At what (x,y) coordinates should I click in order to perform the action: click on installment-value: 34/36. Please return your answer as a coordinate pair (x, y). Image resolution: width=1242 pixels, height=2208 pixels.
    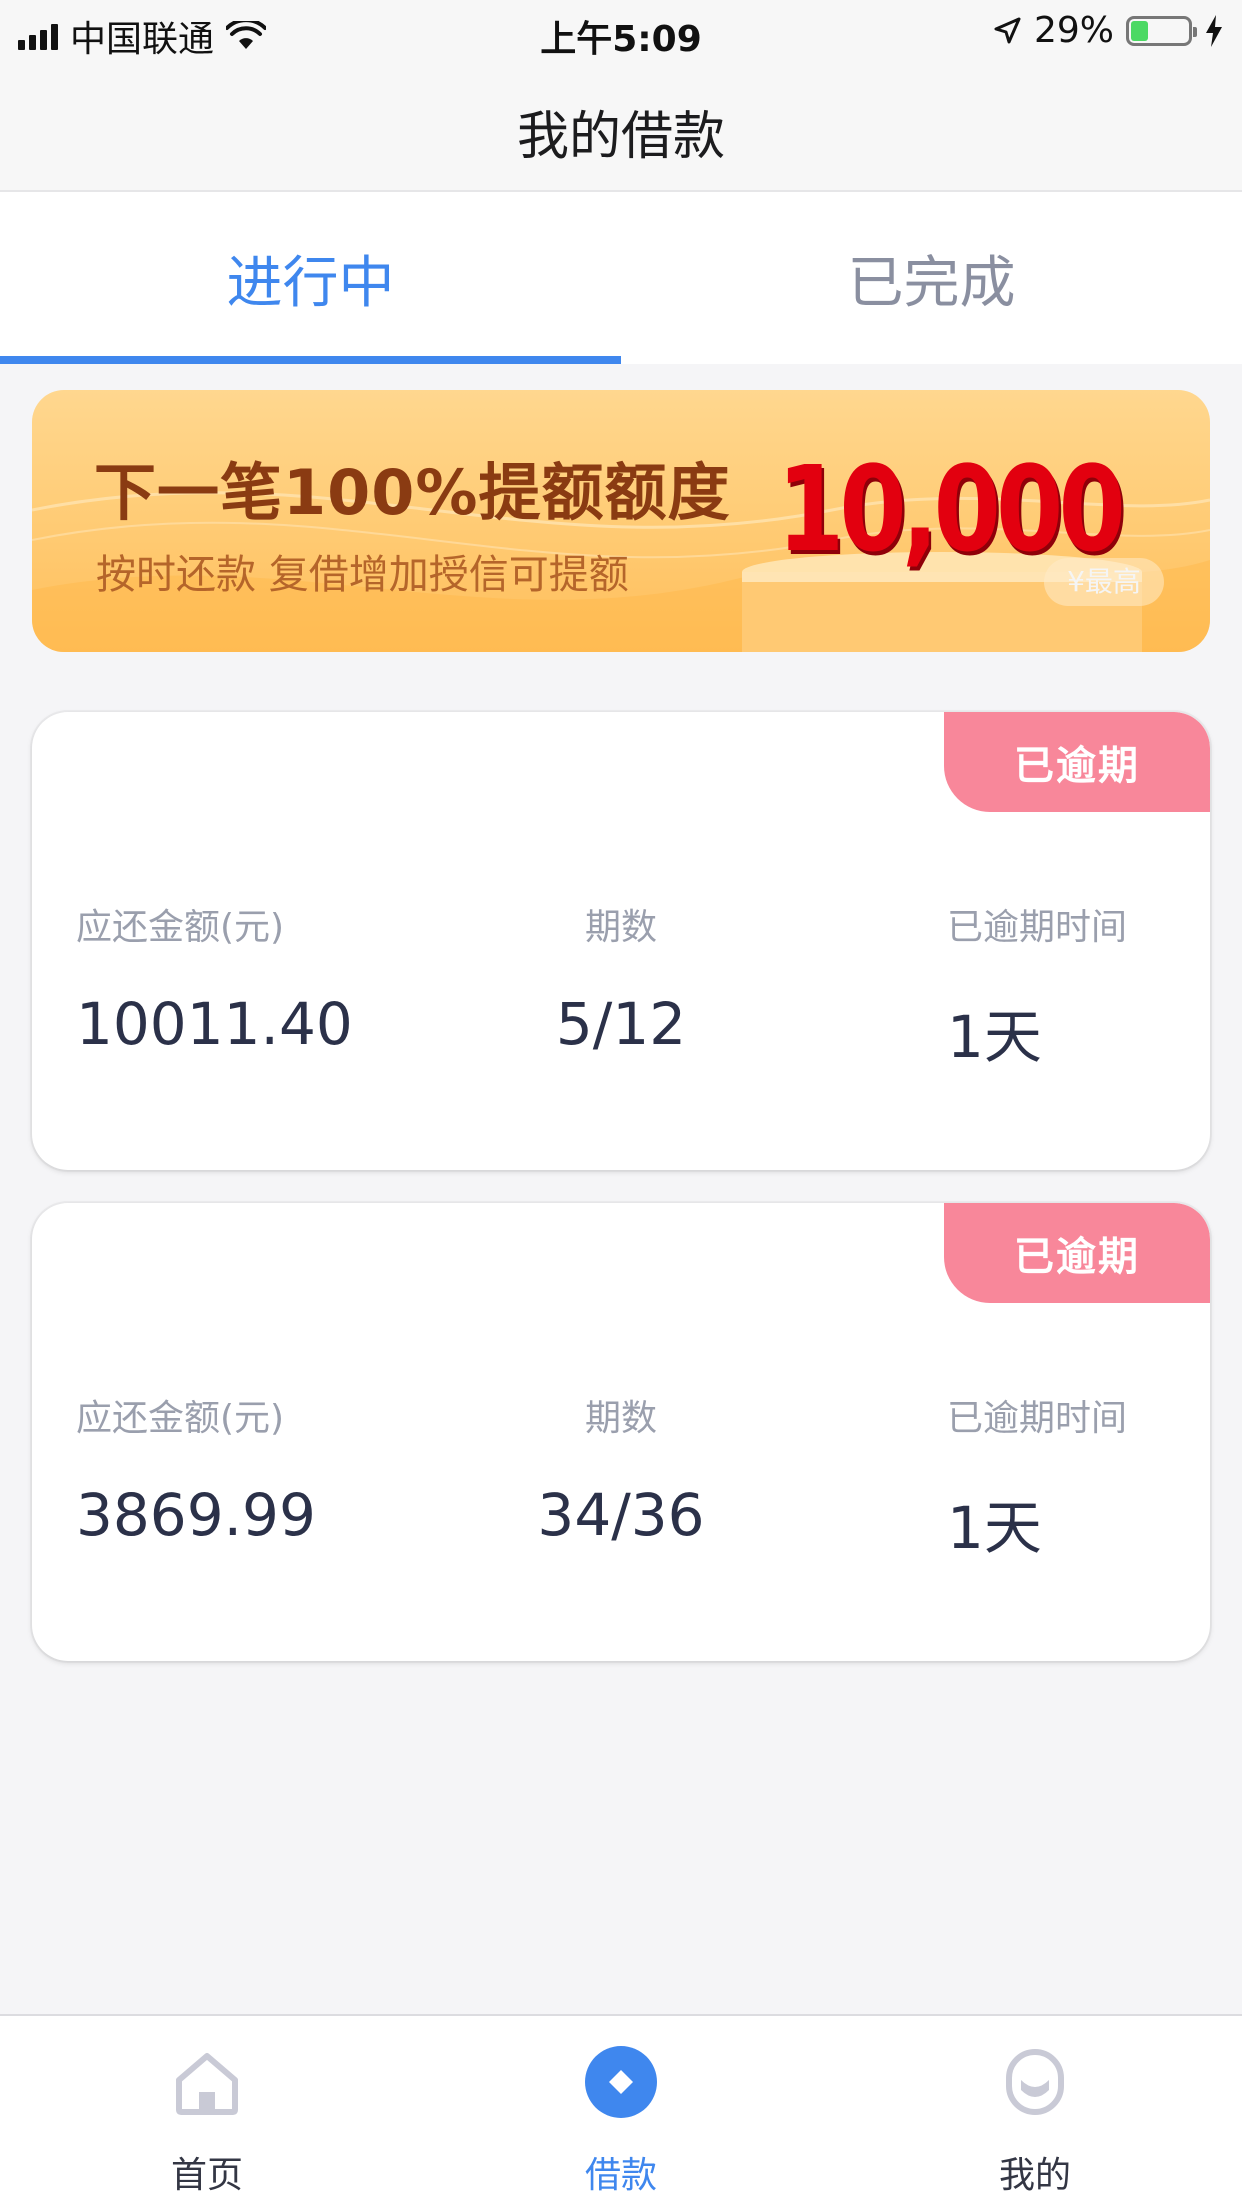
    Looking at the image, I should click on (621, 1515).